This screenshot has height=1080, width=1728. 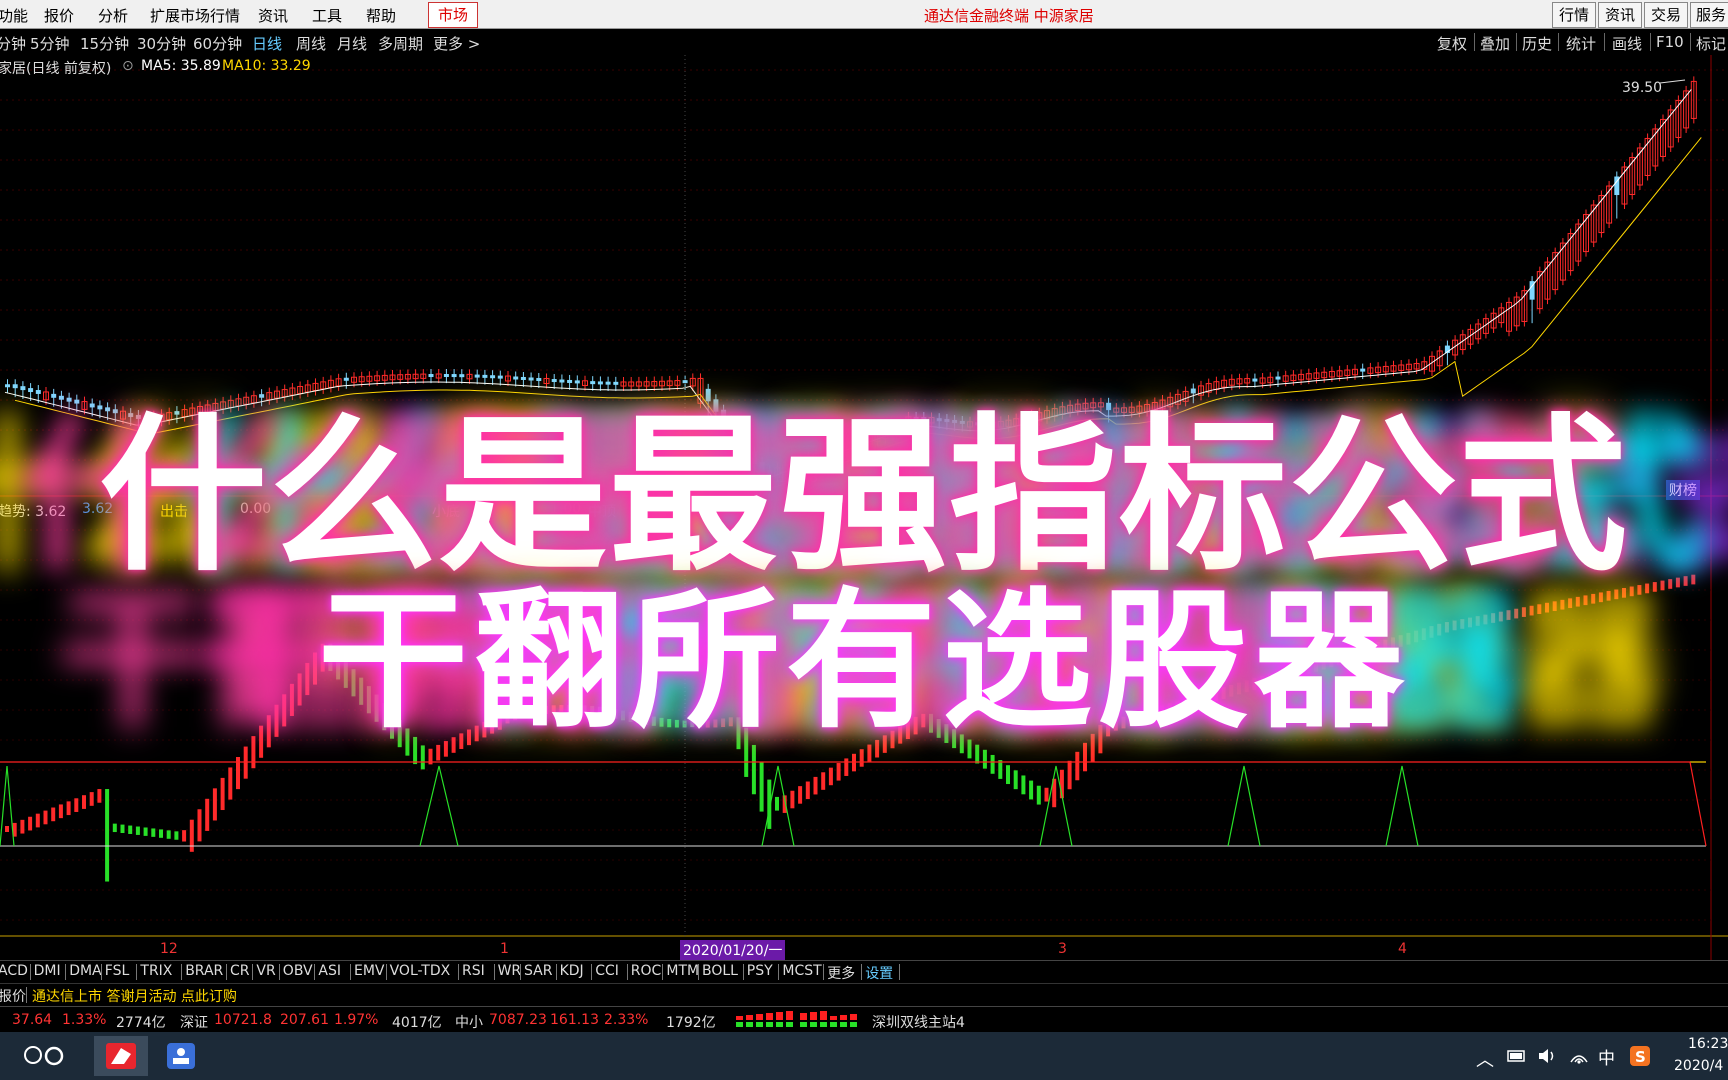 What do you see at coordinates (14, 971) in the screenshot?
I see `tab-acd: ACD` at bounding box center [14, 971].